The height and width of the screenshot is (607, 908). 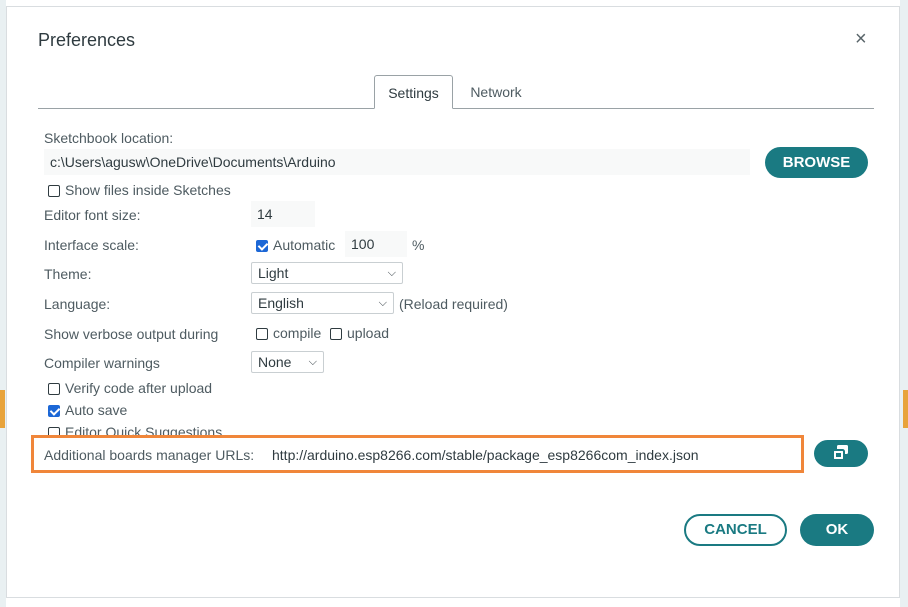 What do you see at coordinates (102, 363) in the screenshot?
I see `compiler-warnings-label: Compiler warnings` at bounding box center [102, 363].